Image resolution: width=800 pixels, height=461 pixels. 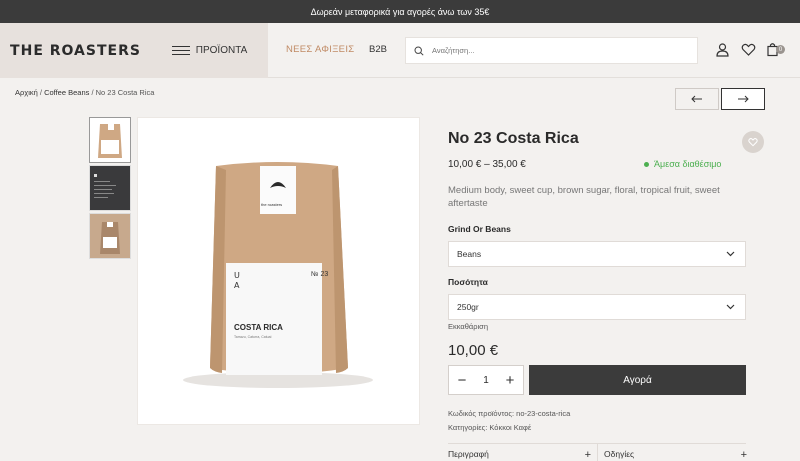 I want to click on tab-description: Περιγραφή +, so click(x=519, y=455).